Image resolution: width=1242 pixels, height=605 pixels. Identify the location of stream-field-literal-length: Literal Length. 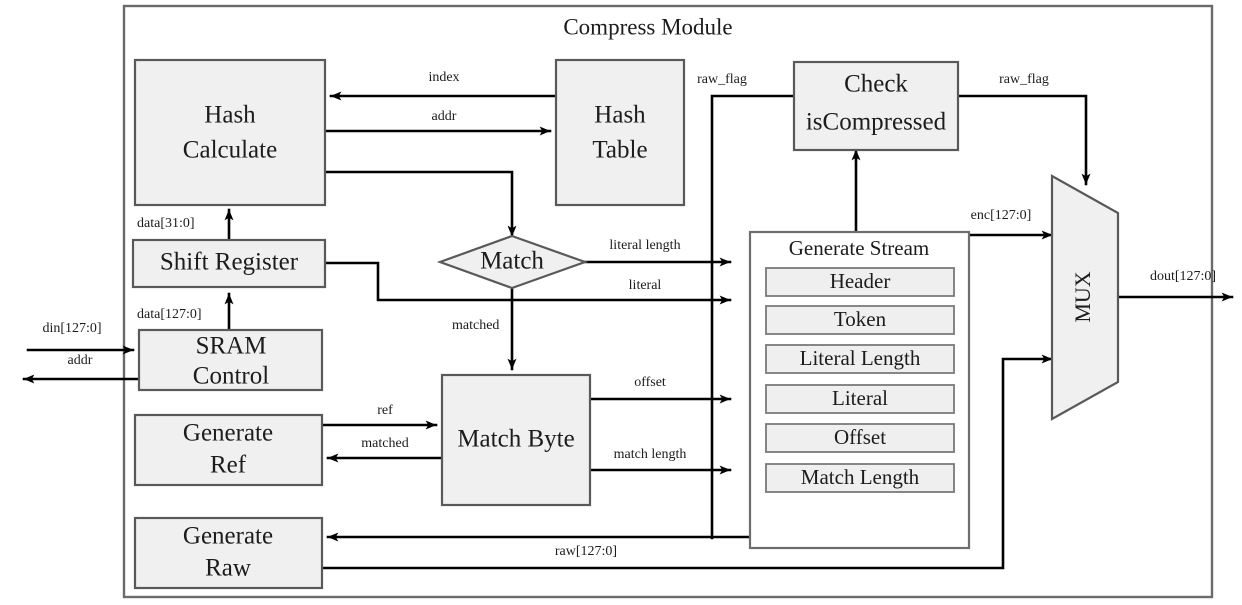
(860, 359).